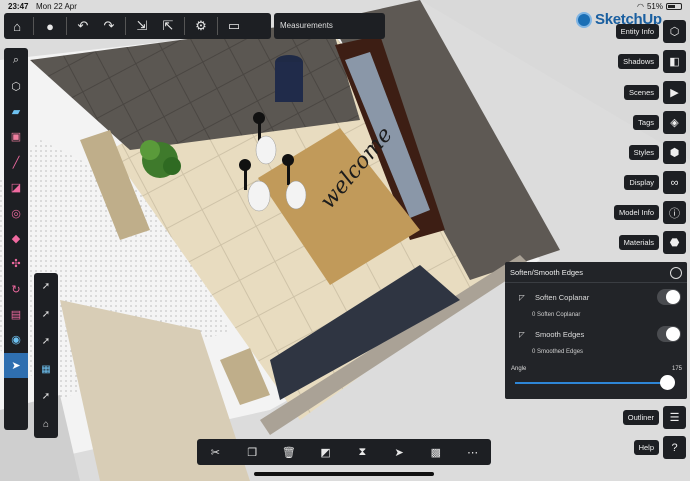 This screenshot has height=481, width=690. What do you see at coordinates (522, 334) in the screenshot?
I see `smooth-edge-icon: ◸` at bounding box center [522, 334].